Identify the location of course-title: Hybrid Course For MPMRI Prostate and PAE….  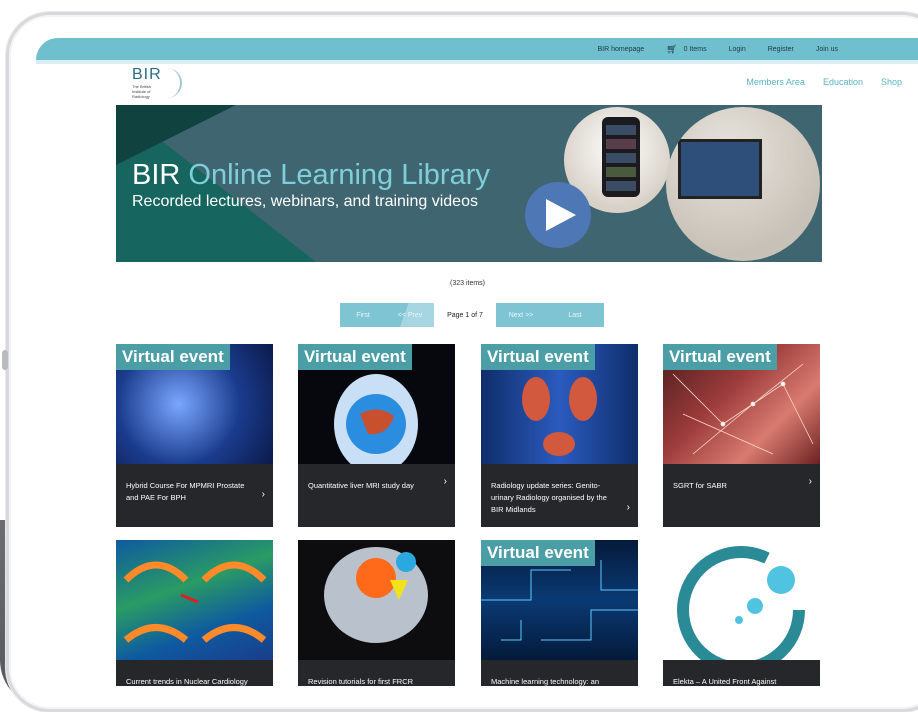
(185, 491).